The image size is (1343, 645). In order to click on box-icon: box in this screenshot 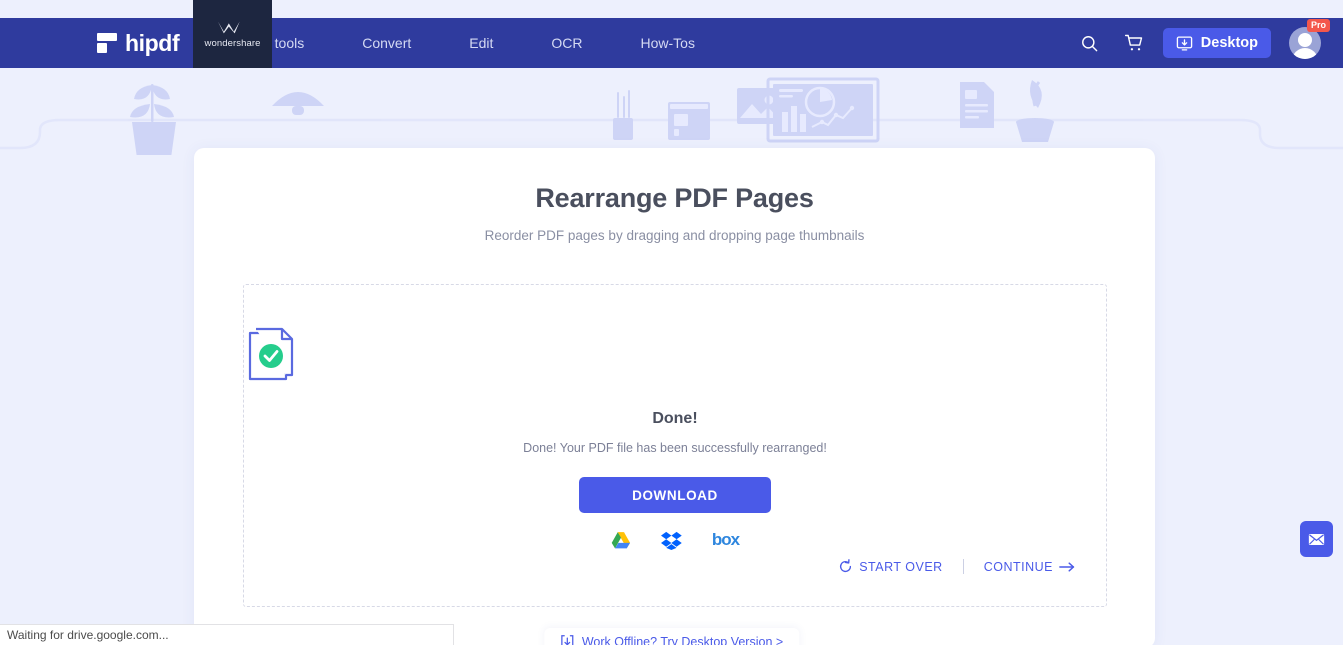, I will do `click(726, 540)`.